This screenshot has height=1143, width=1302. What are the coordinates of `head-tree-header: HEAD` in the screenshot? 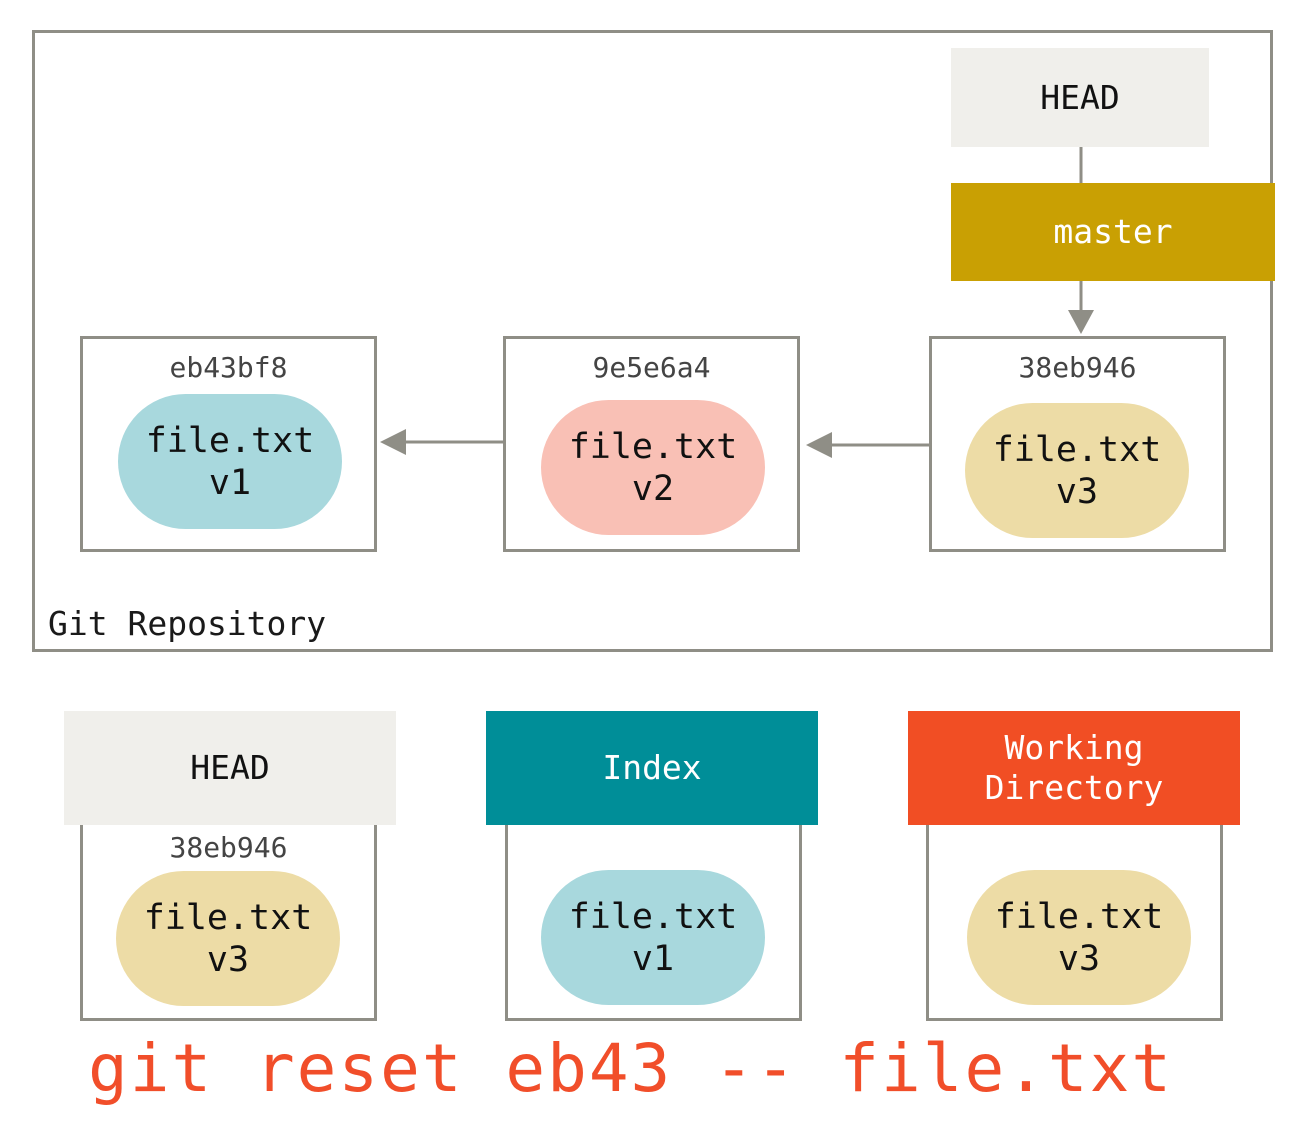 It's located at (230, 768).